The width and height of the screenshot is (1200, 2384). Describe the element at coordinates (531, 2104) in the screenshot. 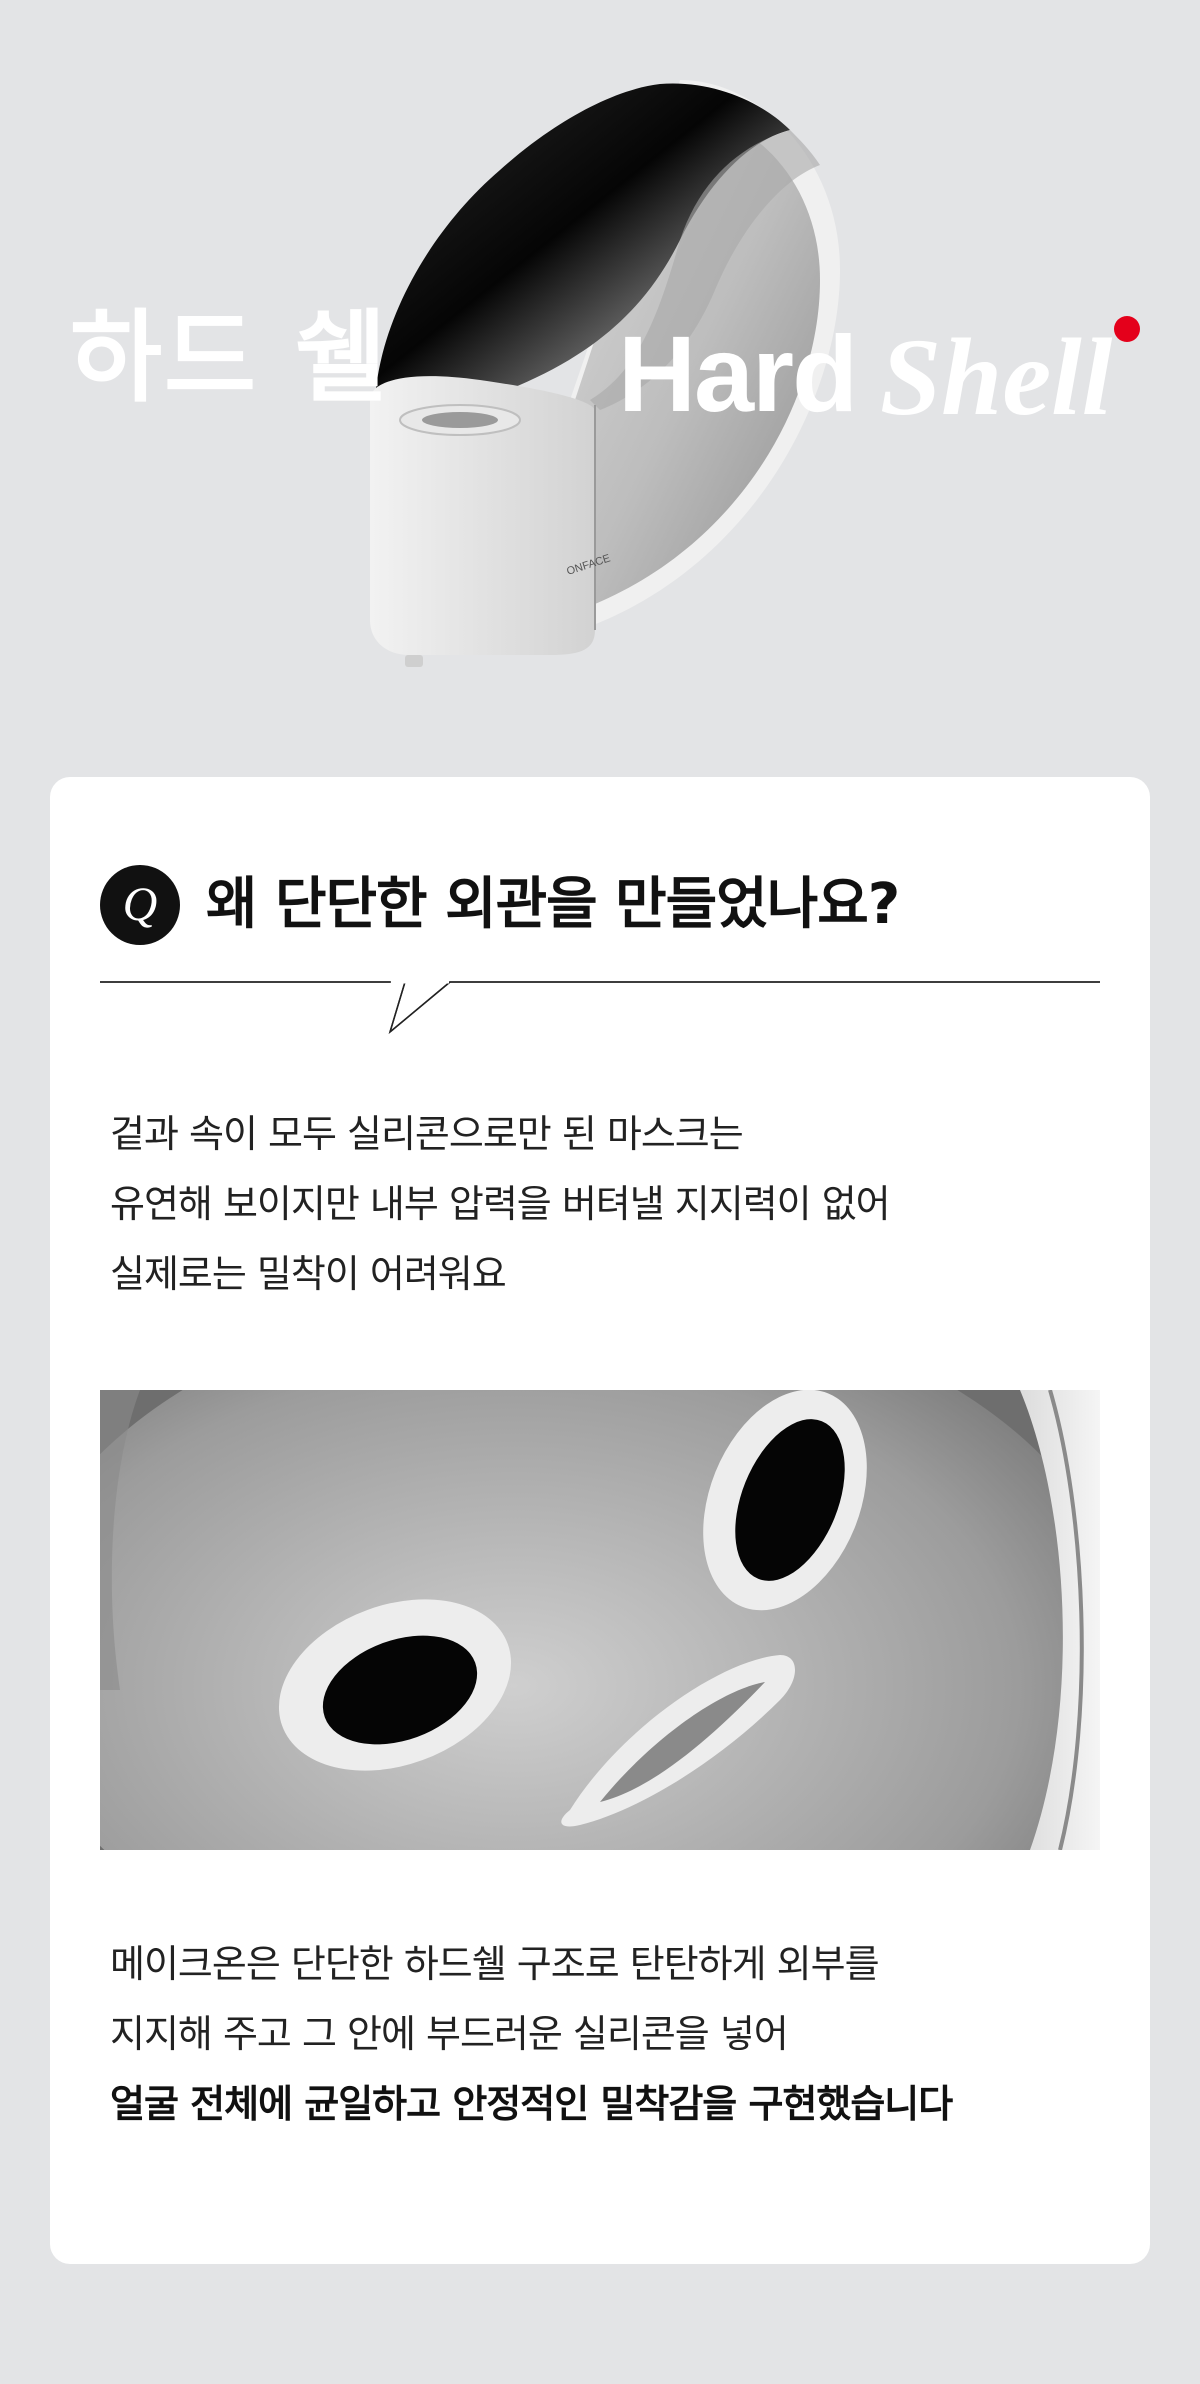

I see `emphasis-line: 얼굴 전체에 균일하고 안정적인 밀착감을 구현했습니다` at that location.